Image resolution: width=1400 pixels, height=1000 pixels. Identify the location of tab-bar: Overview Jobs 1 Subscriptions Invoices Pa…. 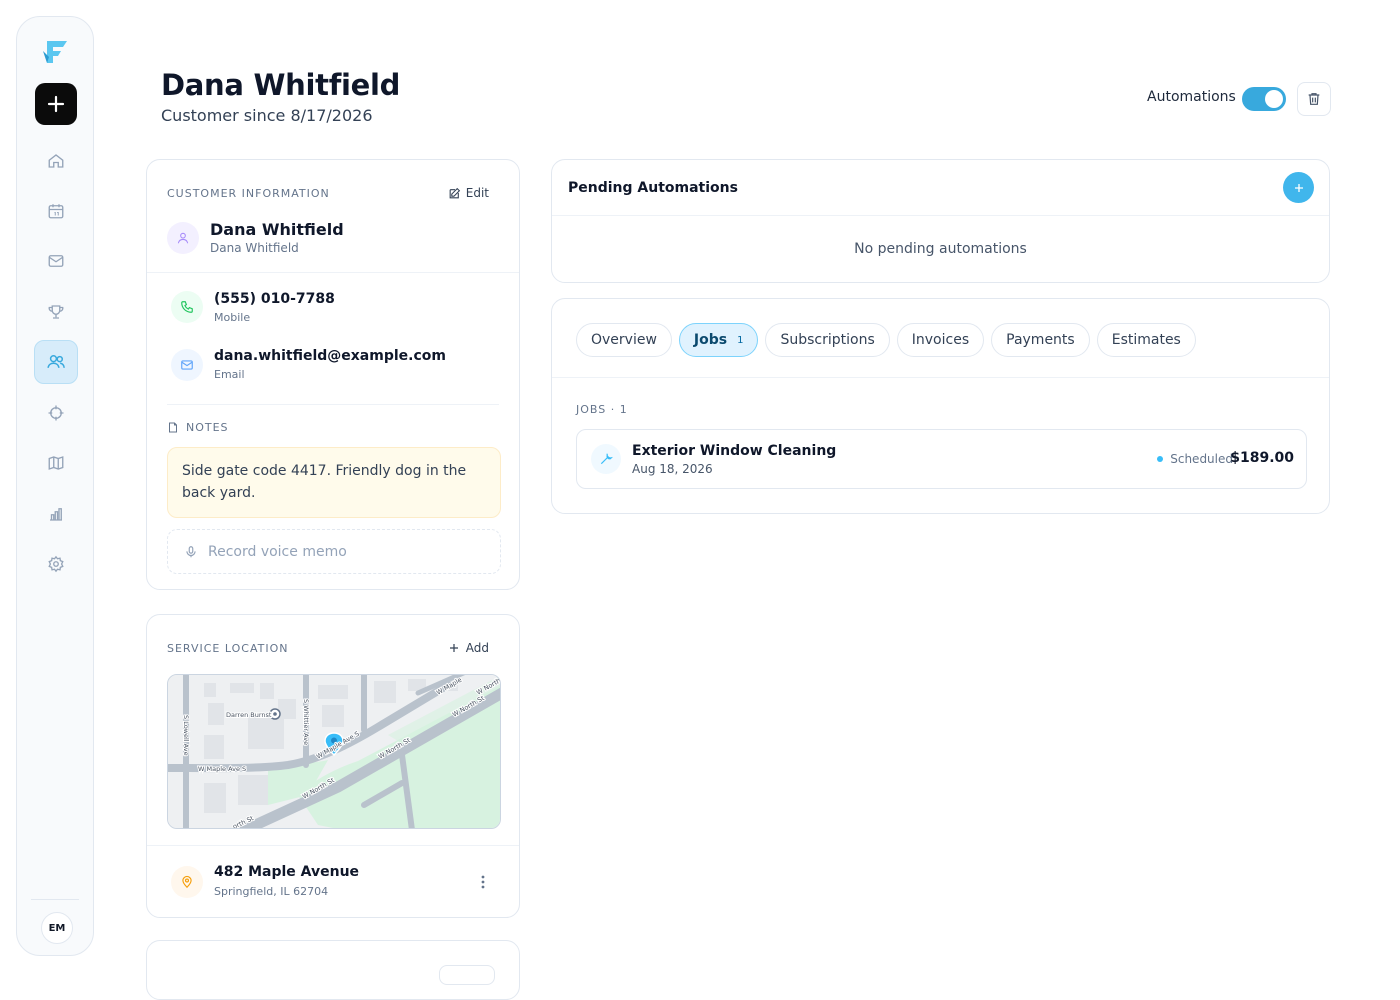
(886, 340).